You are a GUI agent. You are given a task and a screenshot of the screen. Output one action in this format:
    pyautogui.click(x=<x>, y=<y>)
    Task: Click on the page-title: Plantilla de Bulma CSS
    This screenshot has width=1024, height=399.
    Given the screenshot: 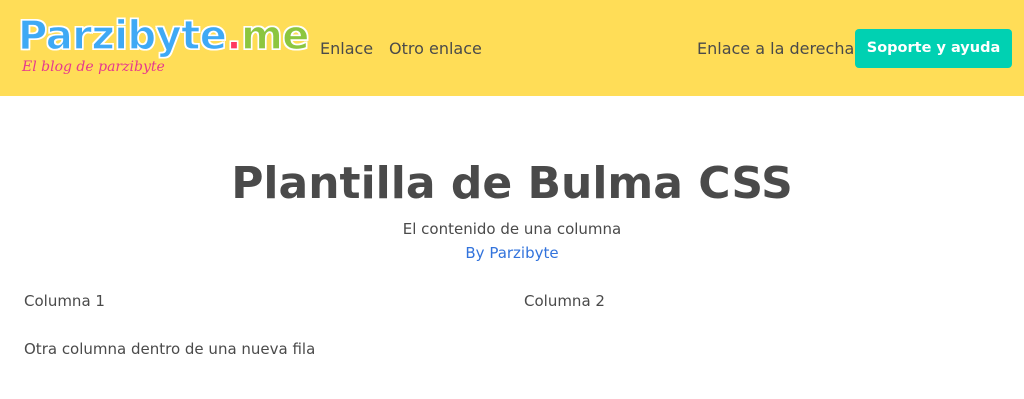 What is the action you would take?
    pyautogui.click(x=512, y=183)
    